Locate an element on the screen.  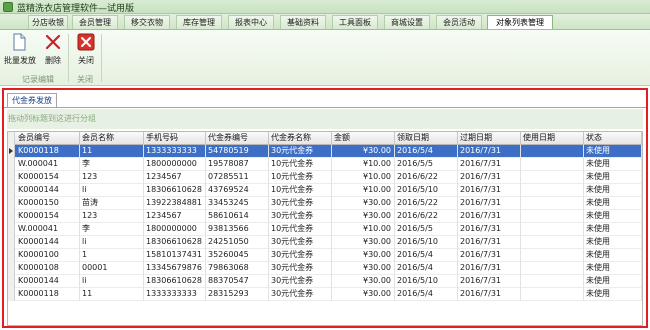
batch-issue-button: 批量发放 is located at coordinates (20, 52).